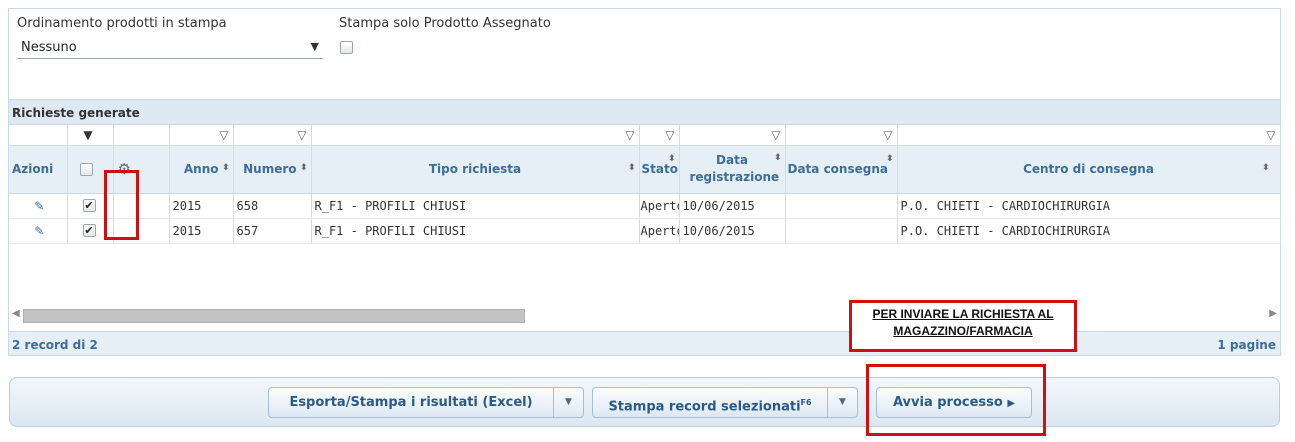 This screenshot has width=1295, height=442. I want to click on col-centro-label: Centro di consegna, so click(1088, 169).